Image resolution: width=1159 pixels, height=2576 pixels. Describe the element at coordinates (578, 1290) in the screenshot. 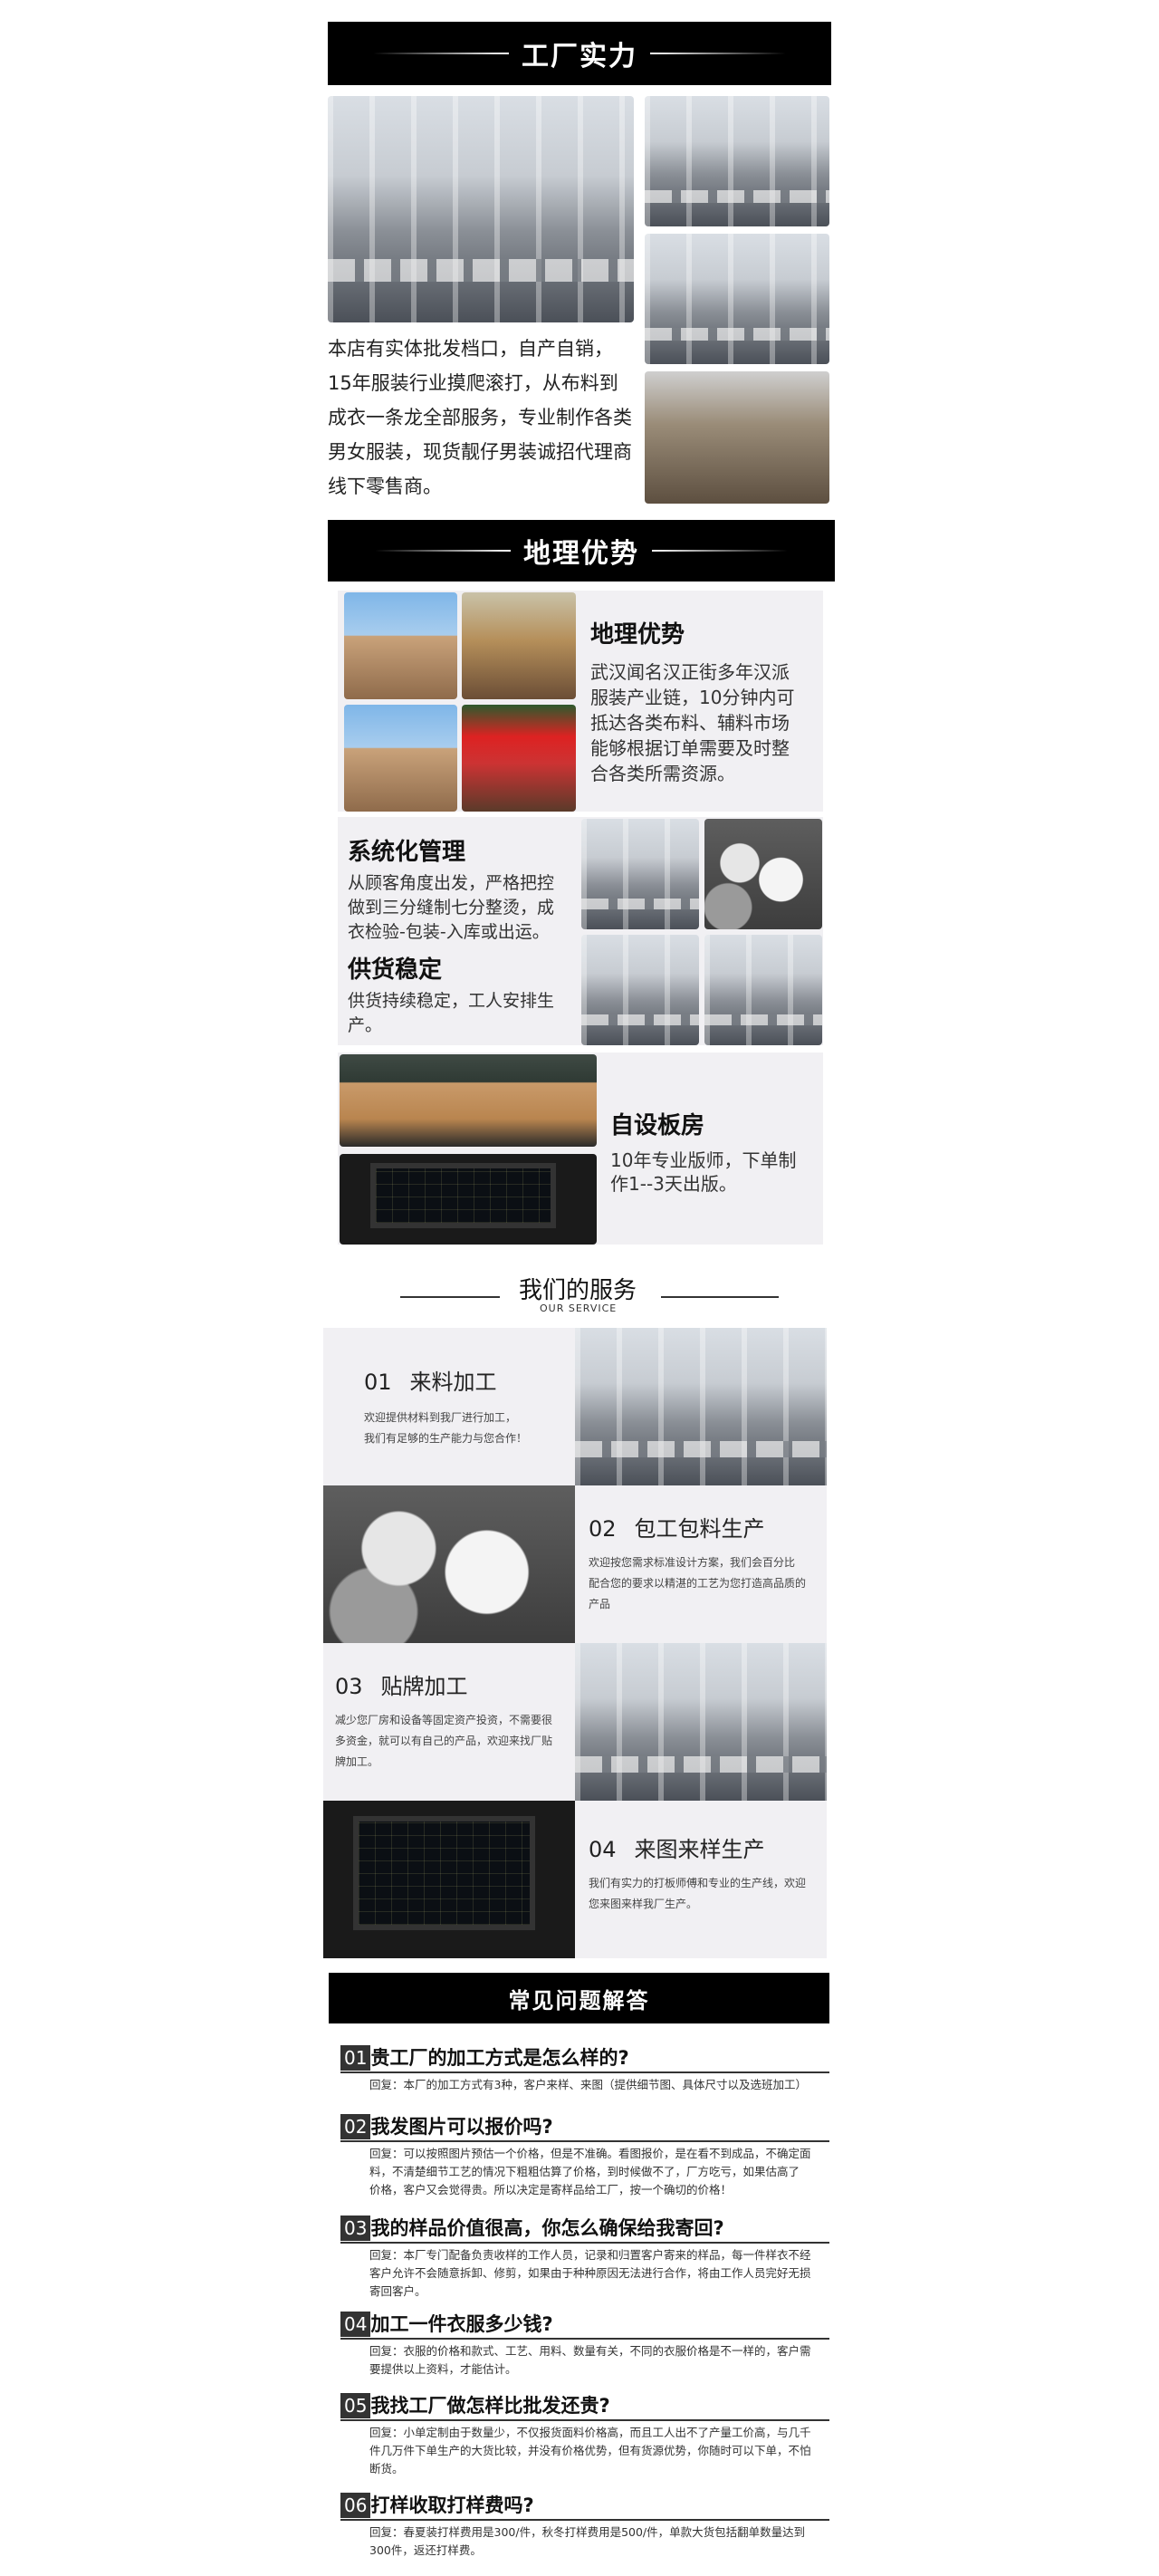

I see `services-title: 我们的服务` at that location.